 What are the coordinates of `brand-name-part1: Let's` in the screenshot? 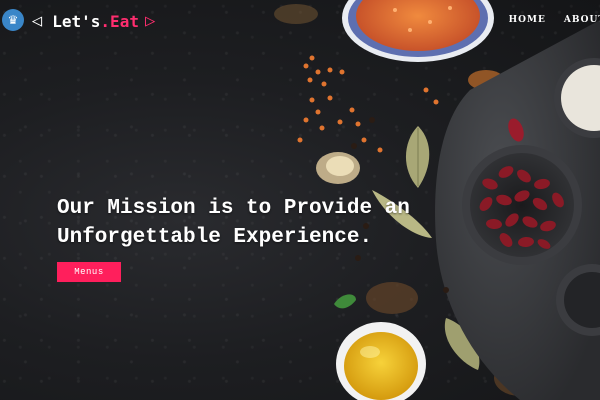 It's located at (76, 21).